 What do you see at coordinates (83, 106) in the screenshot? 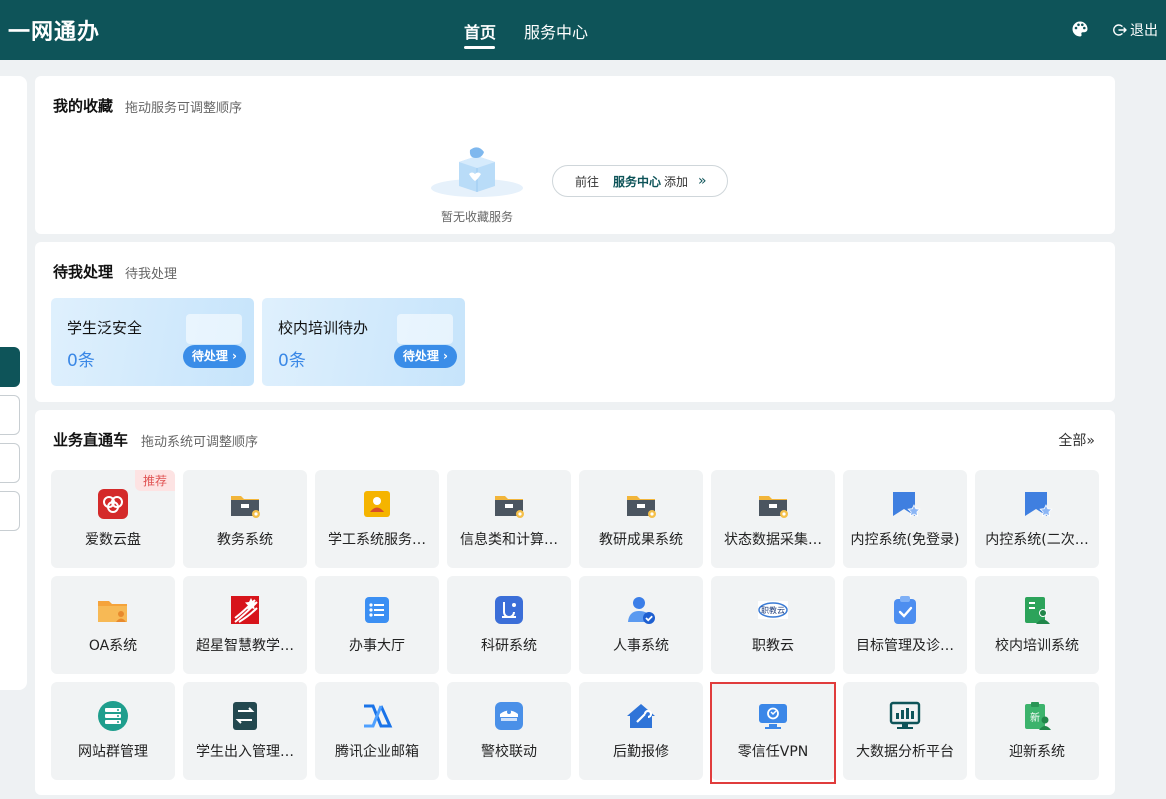
I see `favorites-title: 我的收藏` at bounding box center [83, 106].